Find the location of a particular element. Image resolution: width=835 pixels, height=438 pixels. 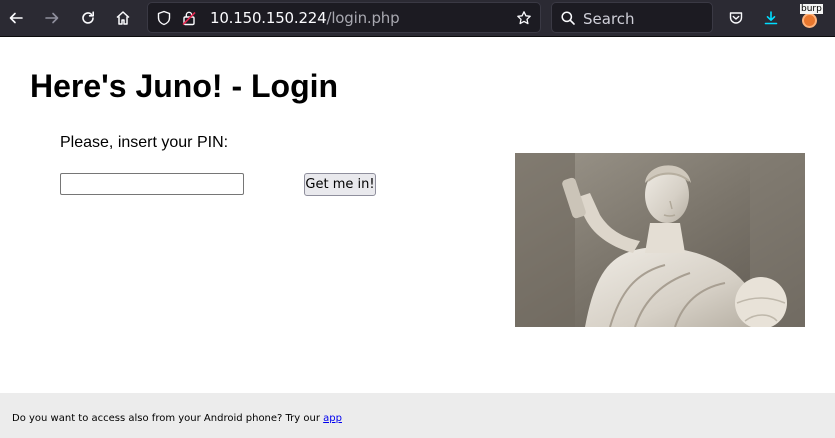

reload-icon is located at coordinates (88, 17).